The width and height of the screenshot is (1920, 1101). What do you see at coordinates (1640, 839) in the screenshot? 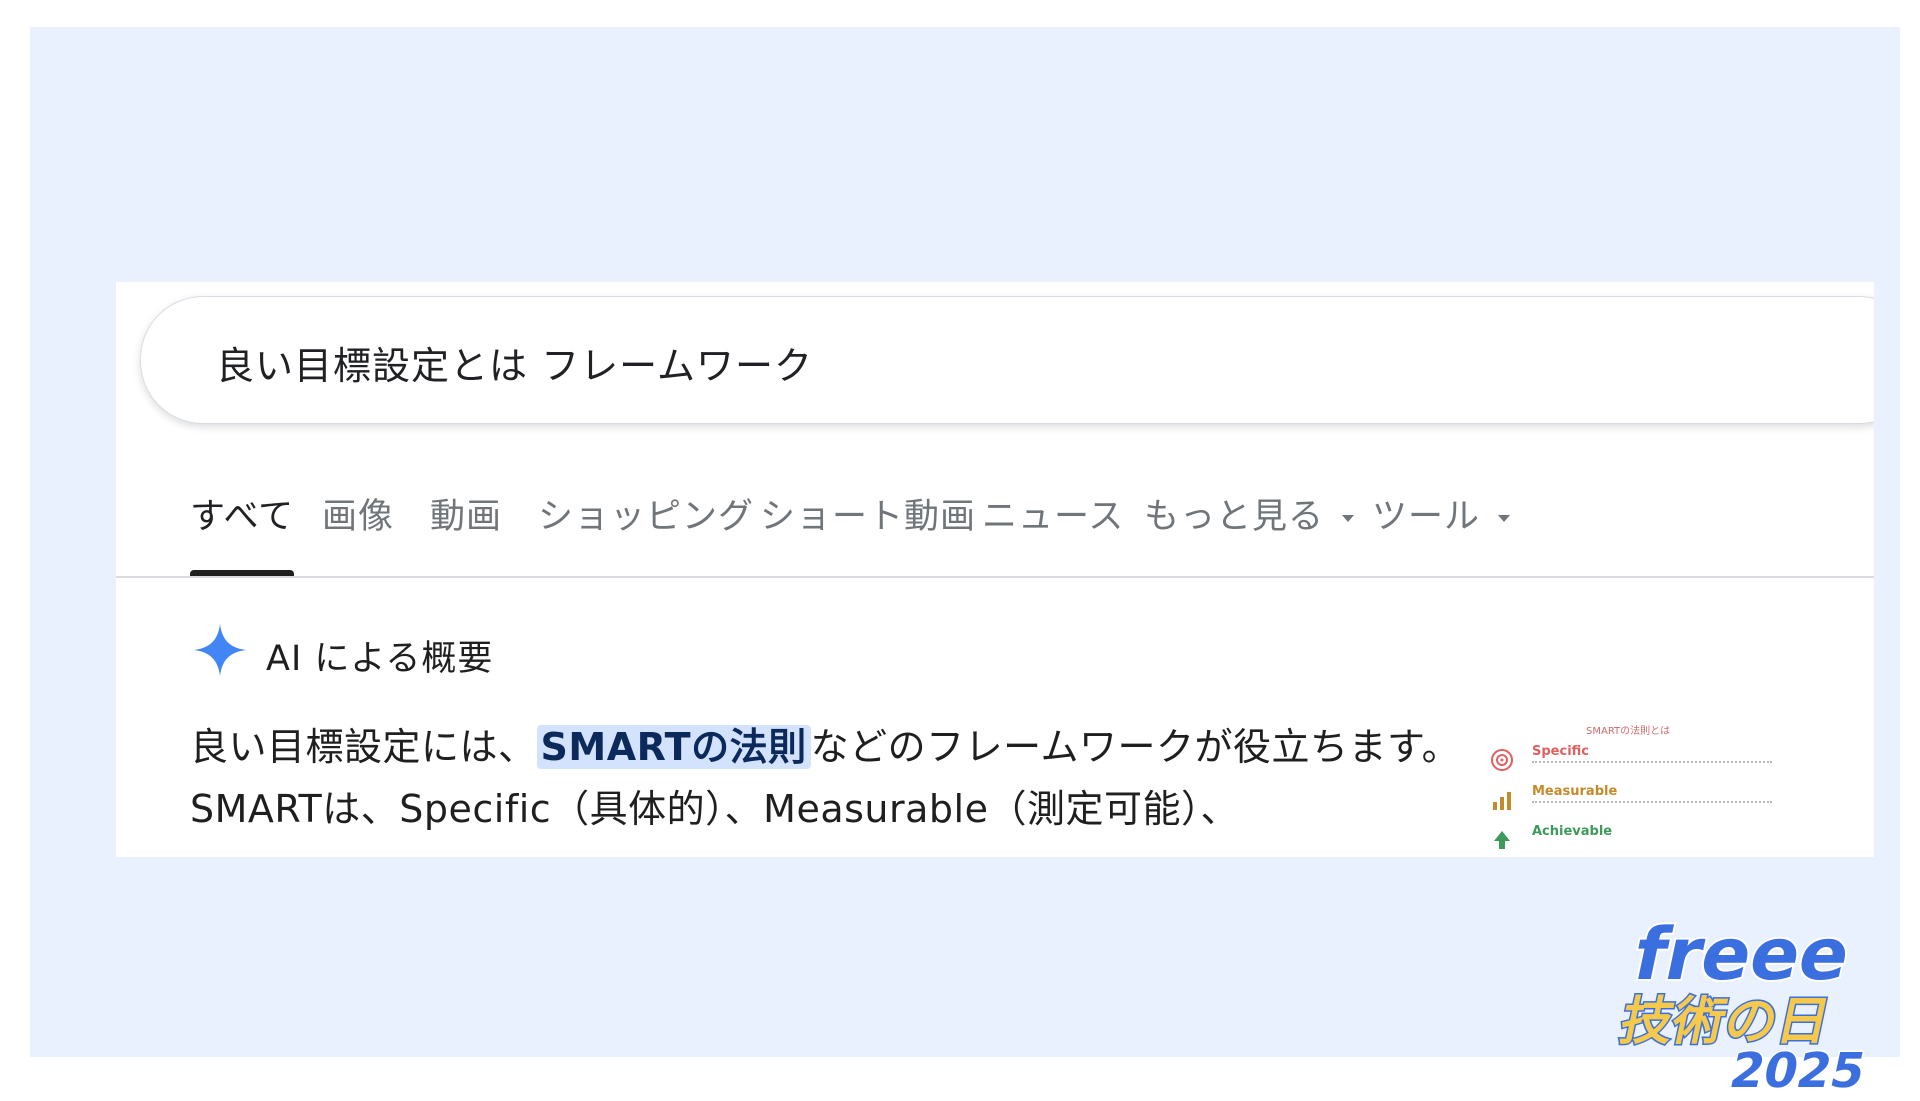
I see `thumbnail-row: Achievable` at bounding box center [1640, 839].